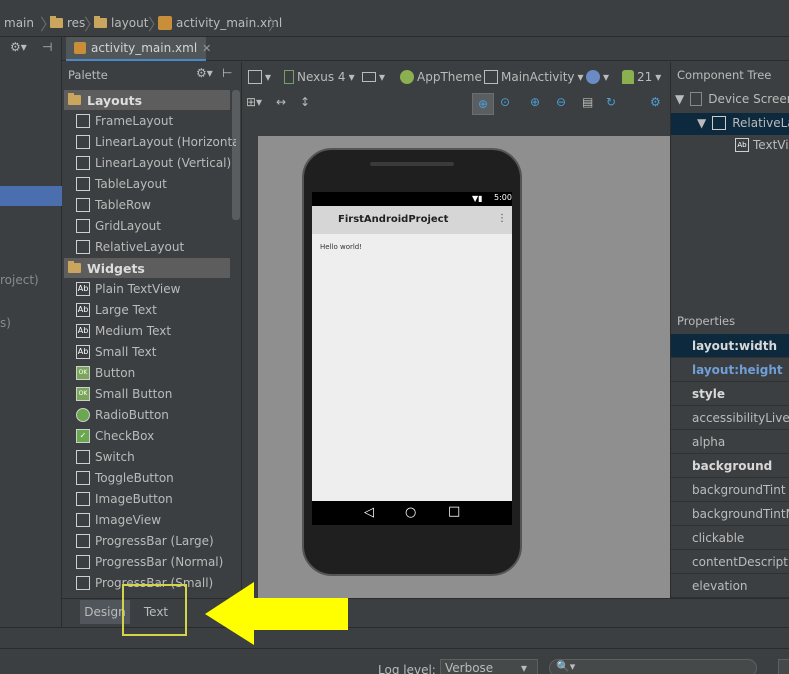 Image resolution: width=789 pixels, height=674 pixels. Describe the element at coordinates (154, 610) in the screenshot. I see `highlight-box` at that location.